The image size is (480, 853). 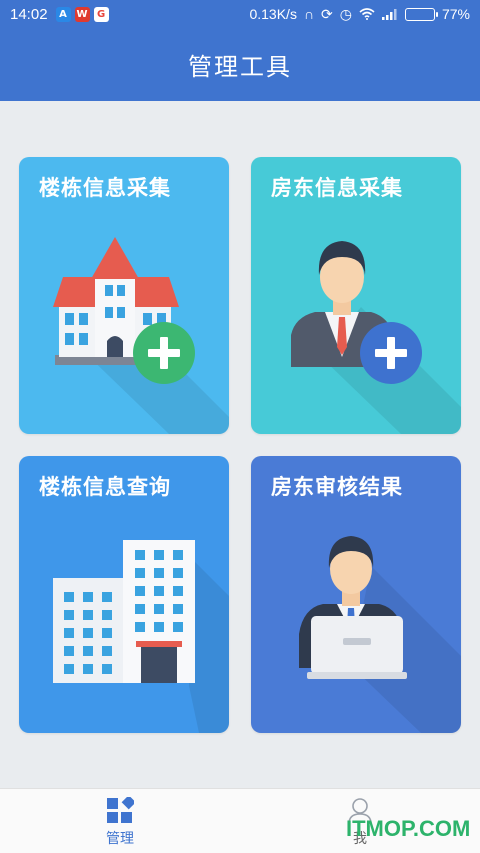 I want to click on nav-label-manage: 管理, so click(x=120, y=839).